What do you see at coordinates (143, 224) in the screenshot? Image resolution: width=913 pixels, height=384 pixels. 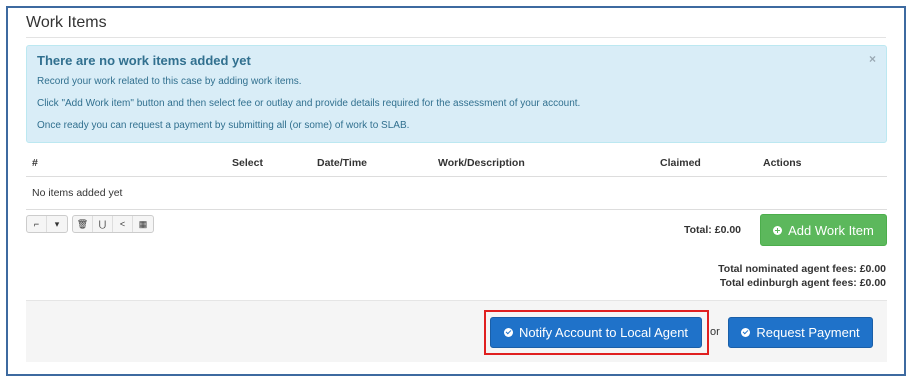 I see `grid-icon: ▦` at bounding box center [143, 224].